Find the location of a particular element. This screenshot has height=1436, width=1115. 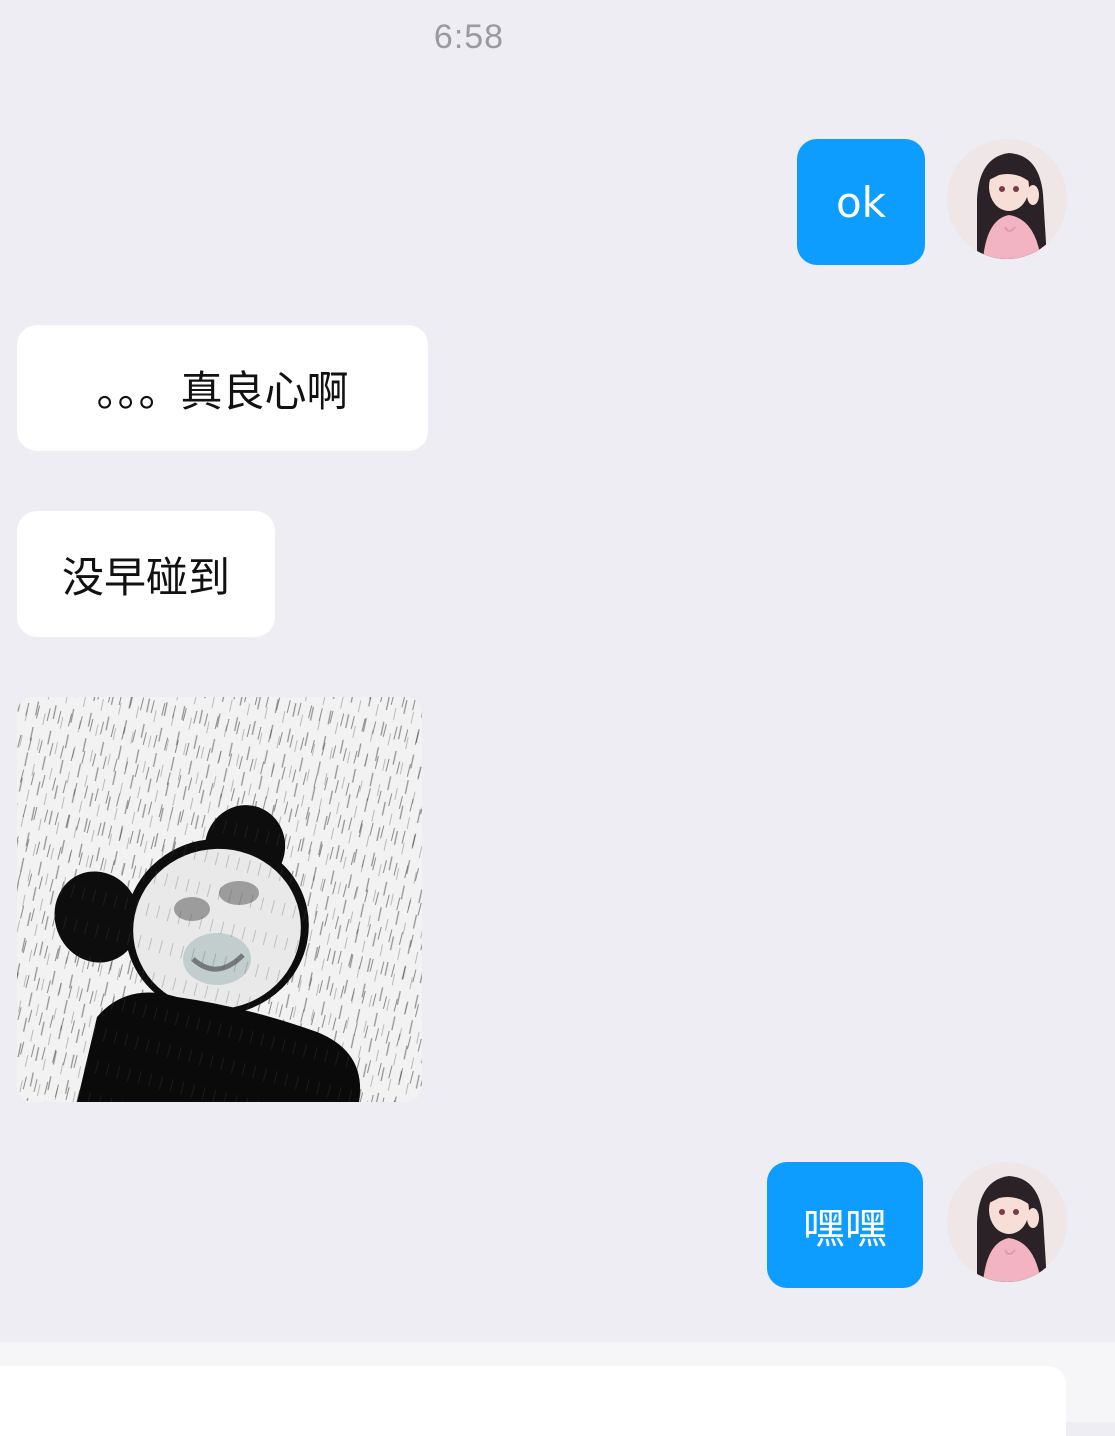

incoming-message-bubble: 没早碰到 is located at coordinates (146, 574).